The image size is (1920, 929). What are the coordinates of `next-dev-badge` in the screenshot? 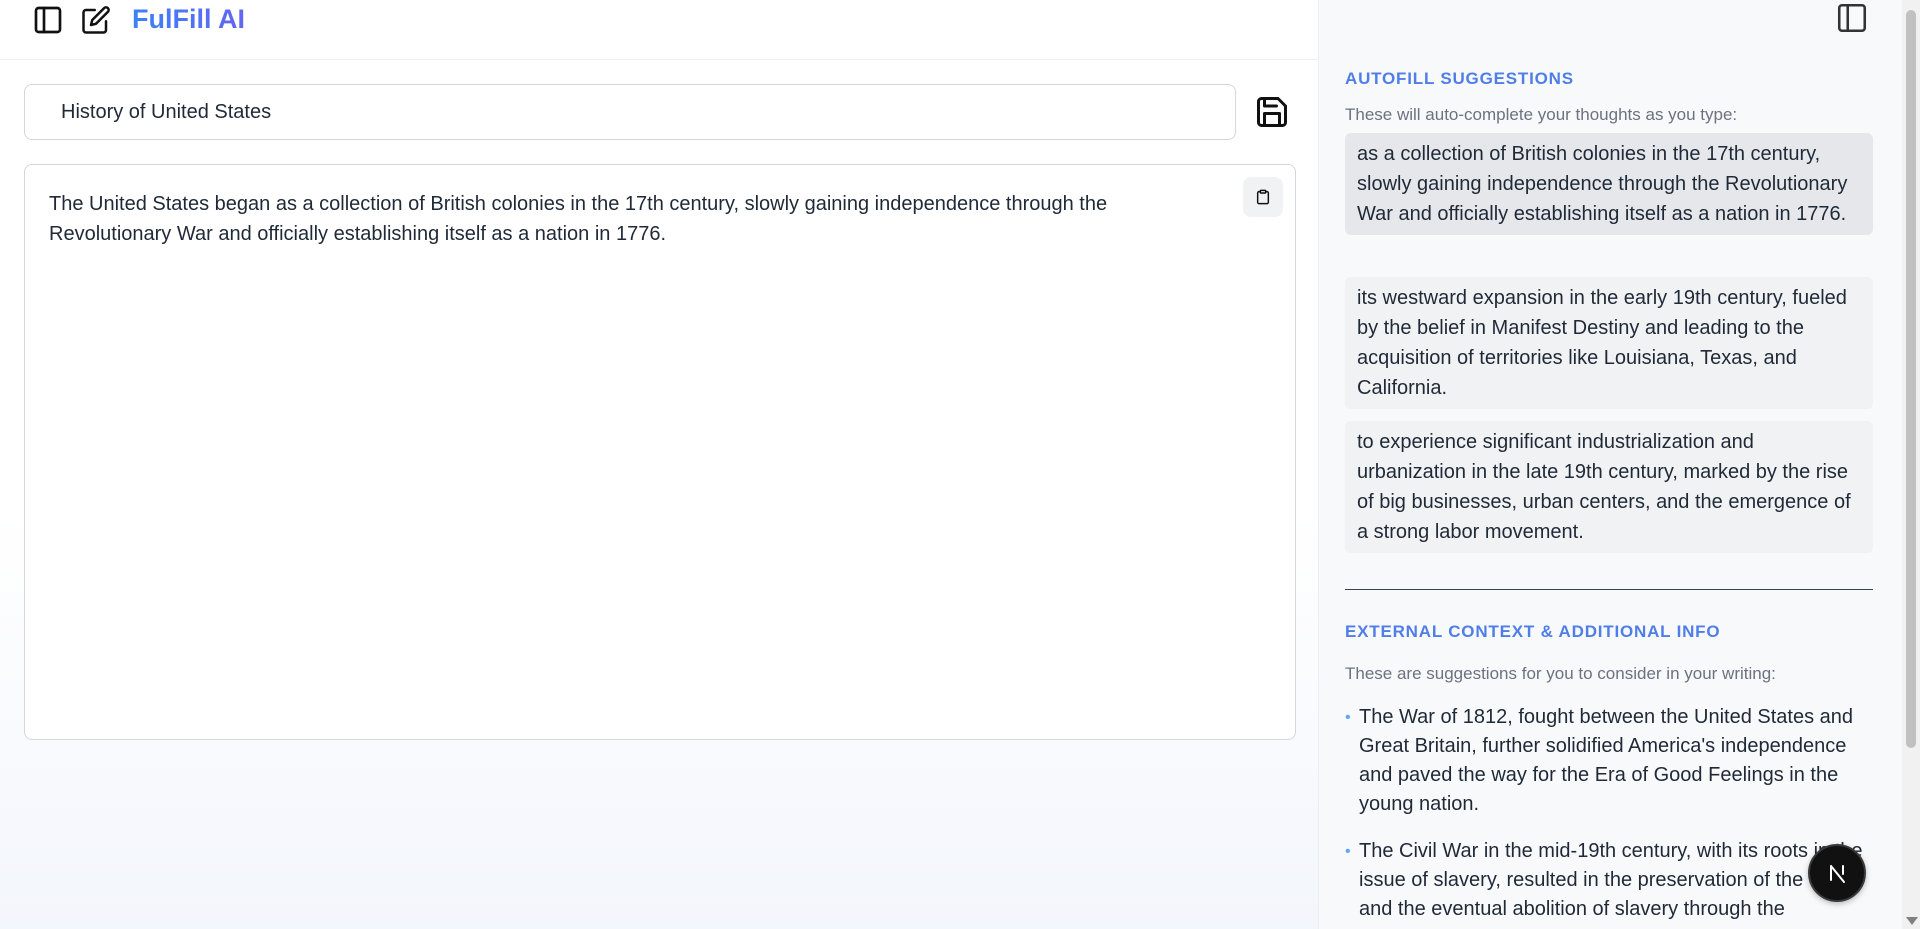 It's located at (1837, 873).